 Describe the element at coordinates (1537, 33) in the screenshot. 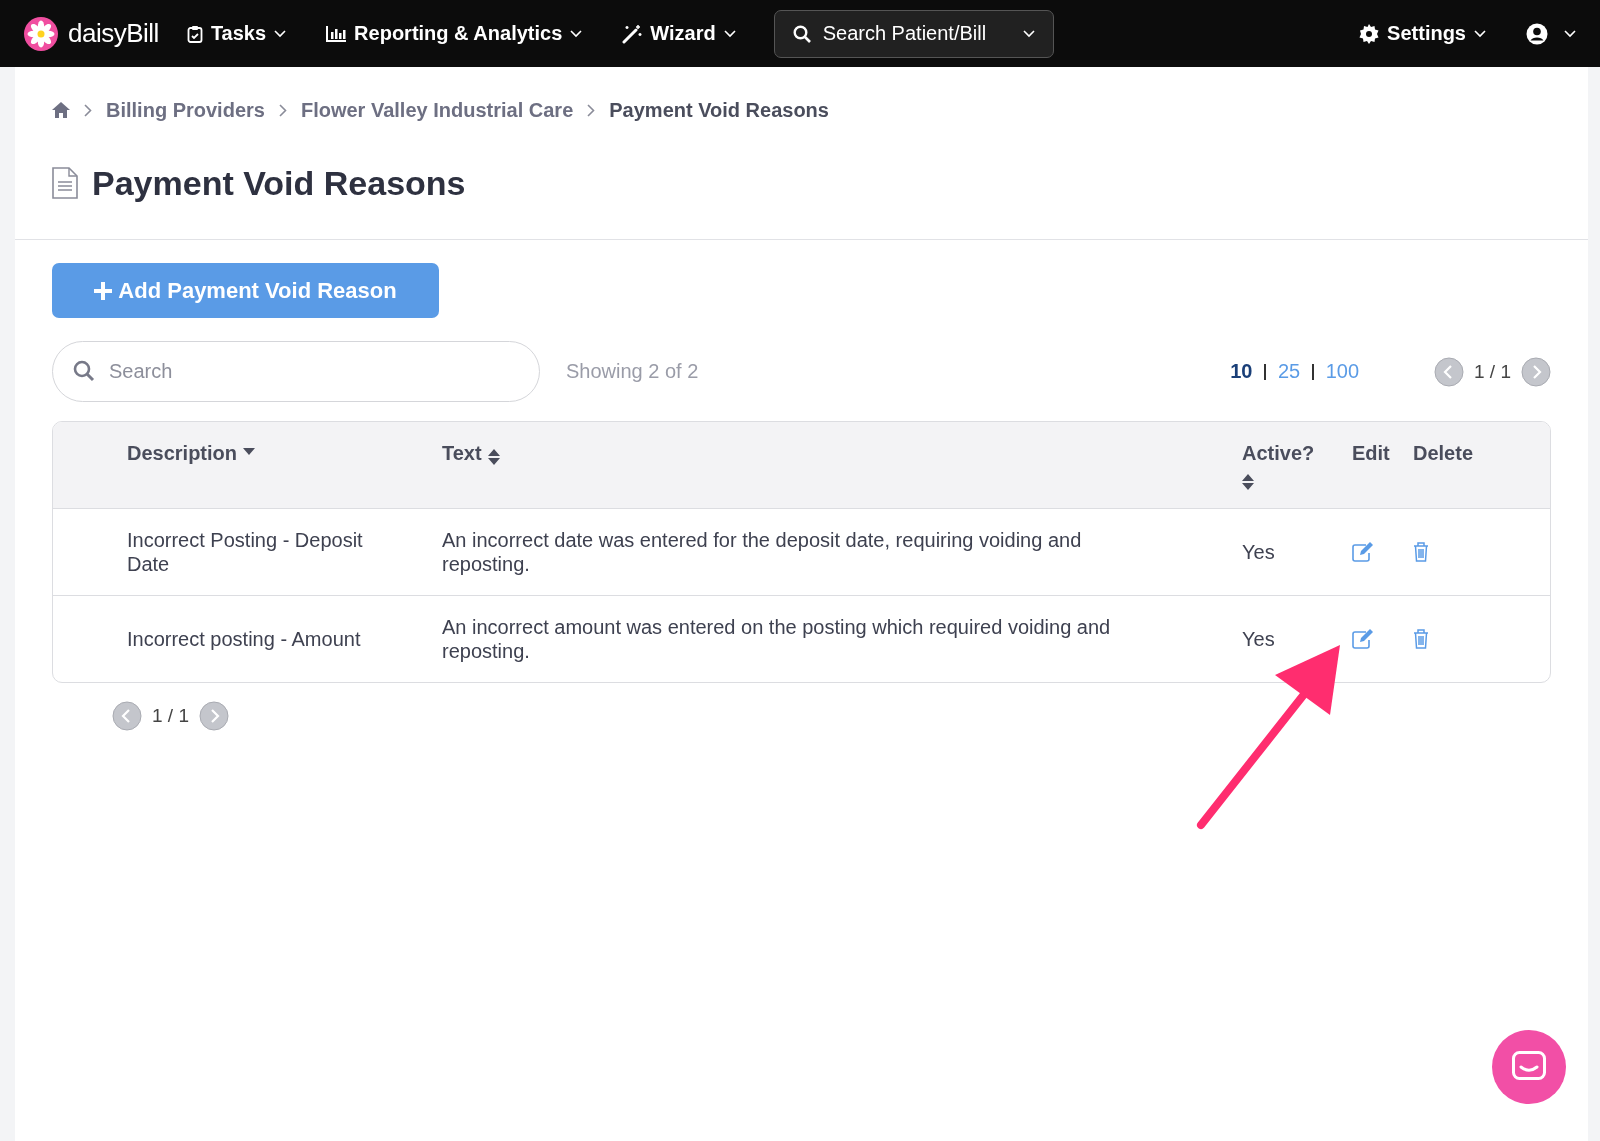

I see `user-avatar-icon` at that location.